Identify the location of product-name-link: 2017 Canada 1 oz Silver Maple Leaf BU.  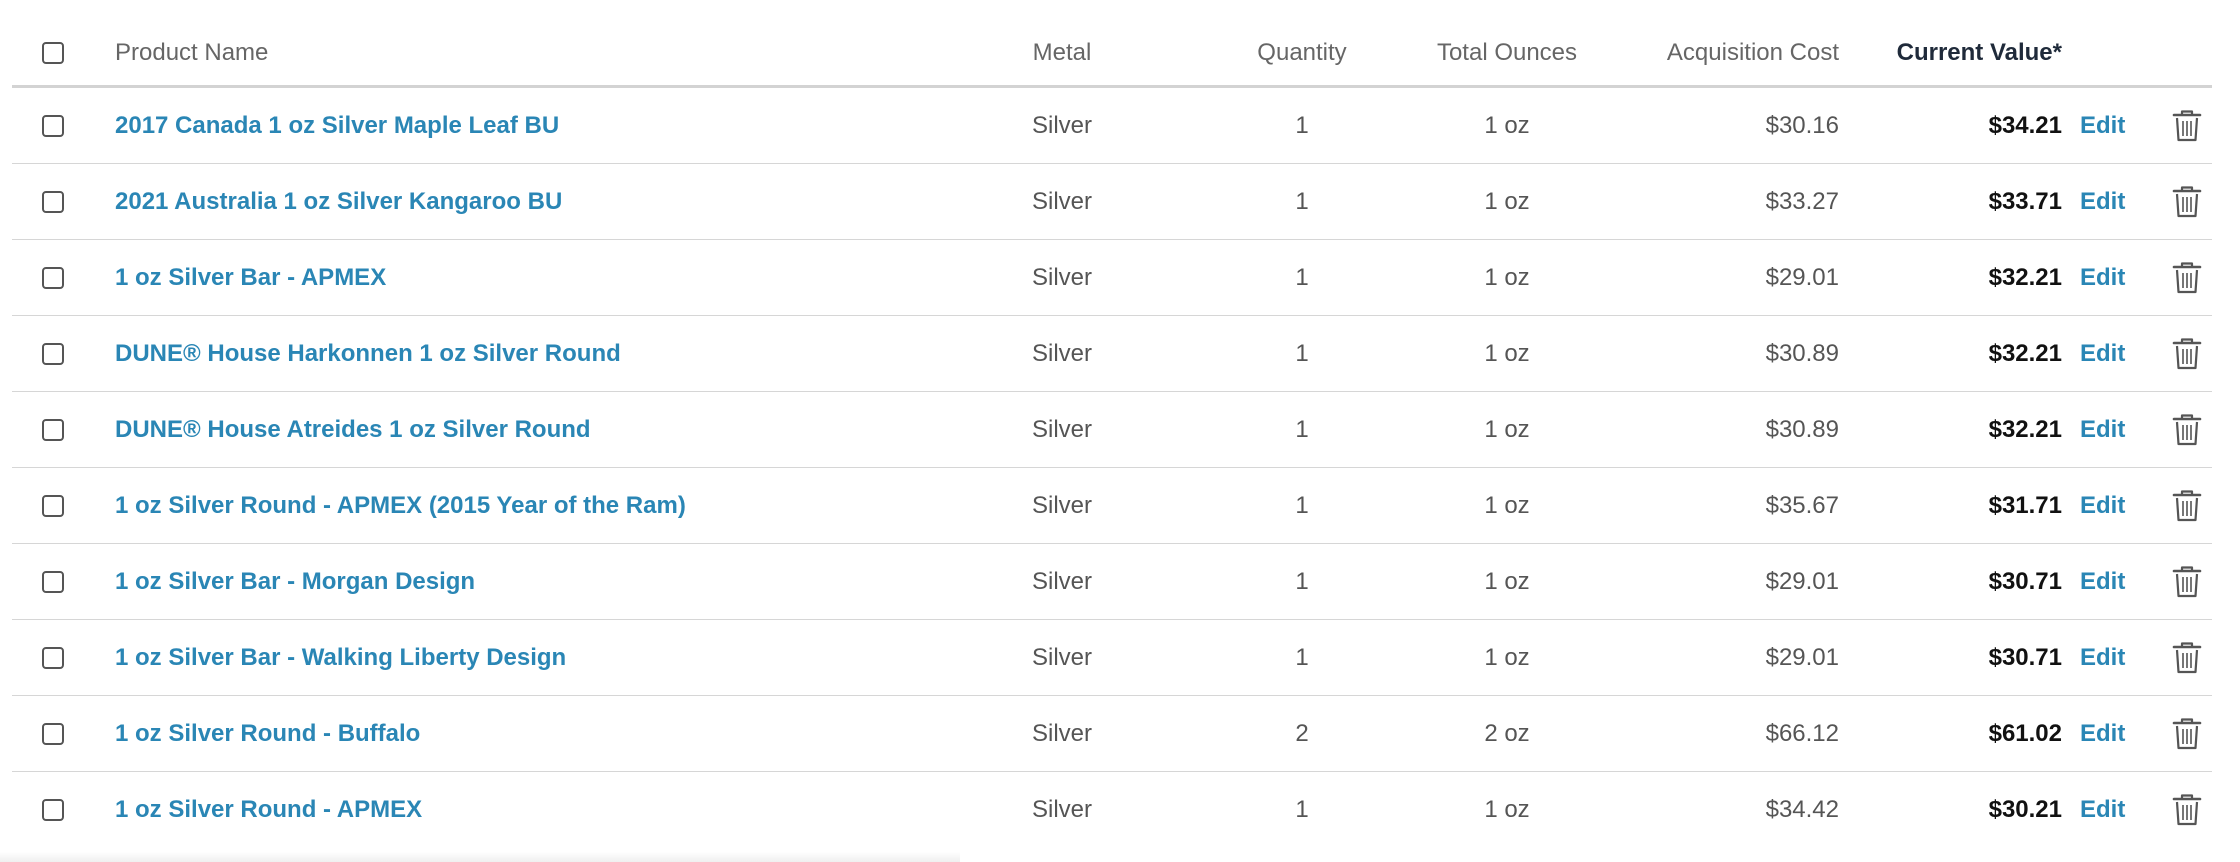
(337, 126).